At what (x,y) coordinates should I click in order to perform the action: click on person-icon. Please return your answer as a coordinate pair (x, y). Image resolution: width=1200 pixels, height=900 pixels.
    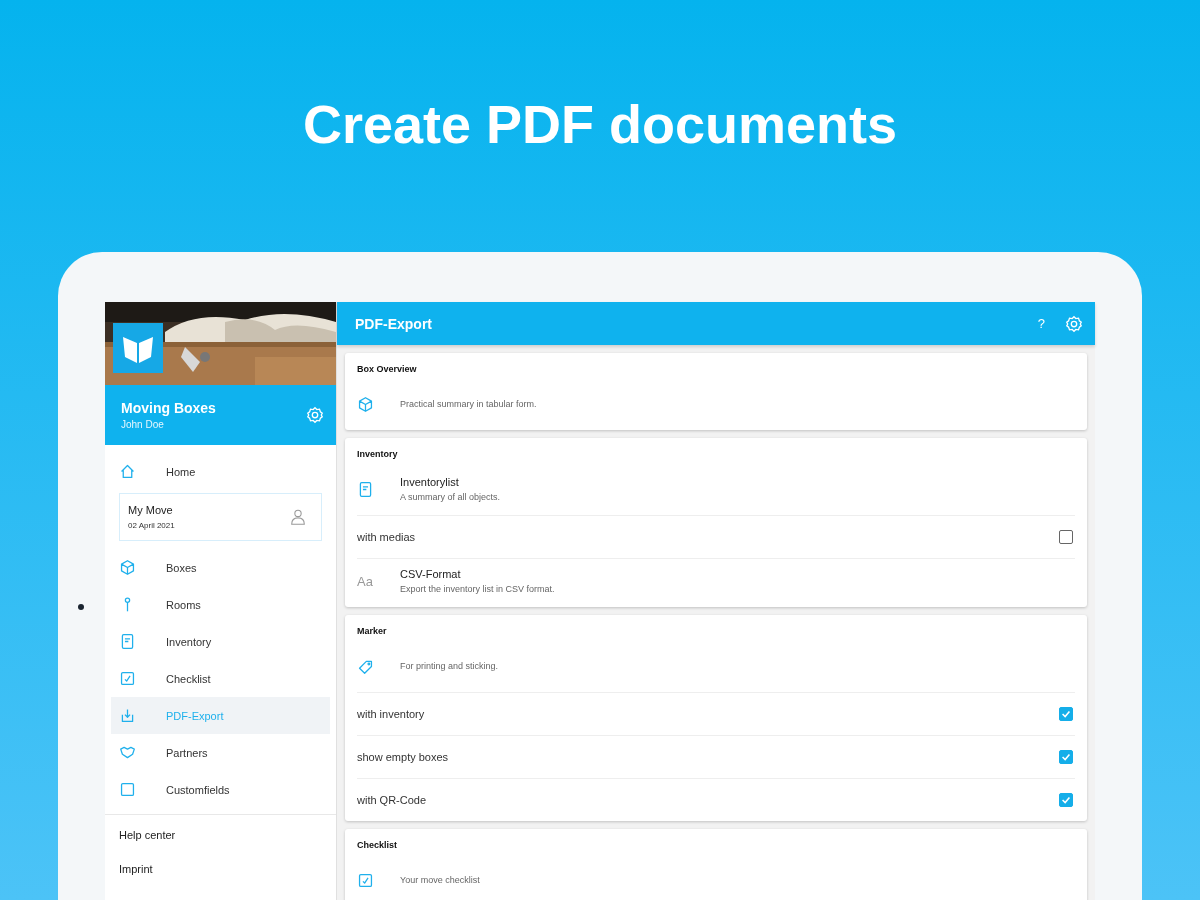
    Looking at the image, I should click on (298, 517).